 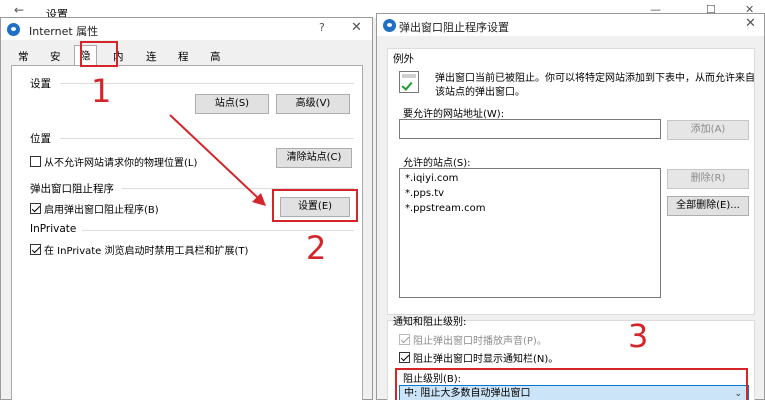 What do you see at coordinates (101, 91) in the screenshot?
I see `annotation-number-1: 1` at bounding box center [101, 91].